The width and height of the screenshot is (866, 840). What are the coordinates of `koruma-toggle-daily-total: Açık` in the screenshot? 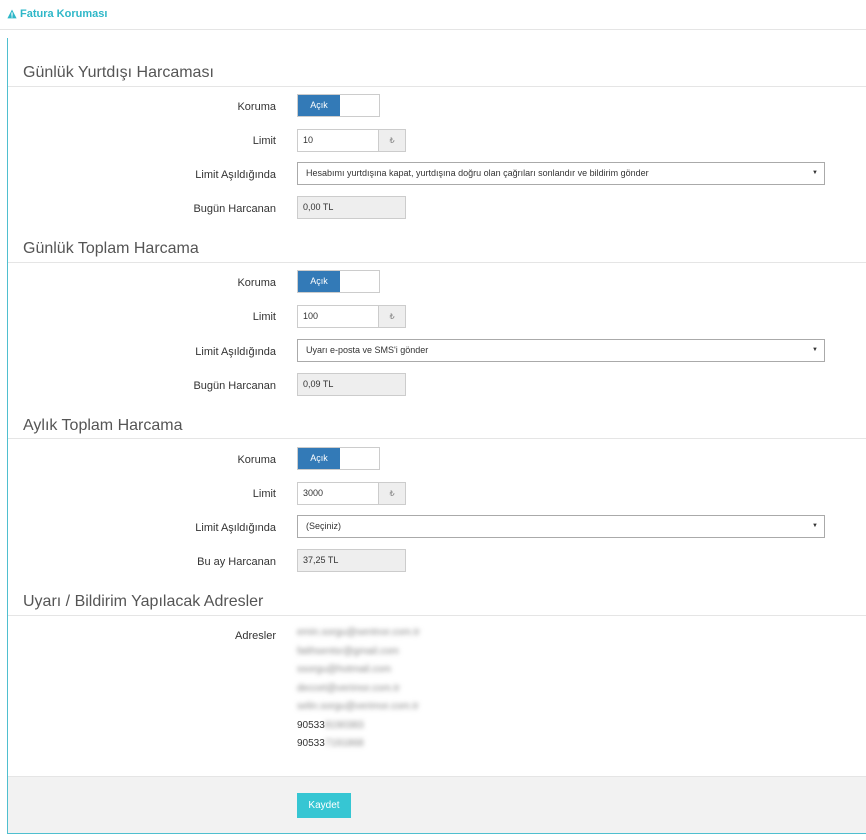 It's located at (338, 281).